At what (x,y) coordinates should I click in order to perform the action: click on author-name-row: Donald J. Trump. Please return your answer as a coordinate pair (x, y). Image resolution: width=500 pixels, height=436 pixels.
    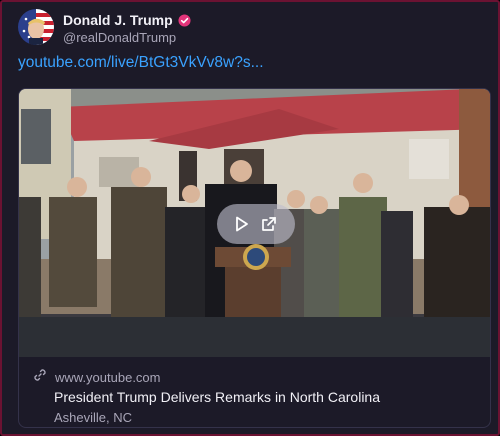
    Looking at the image, I should click on (127, 20).